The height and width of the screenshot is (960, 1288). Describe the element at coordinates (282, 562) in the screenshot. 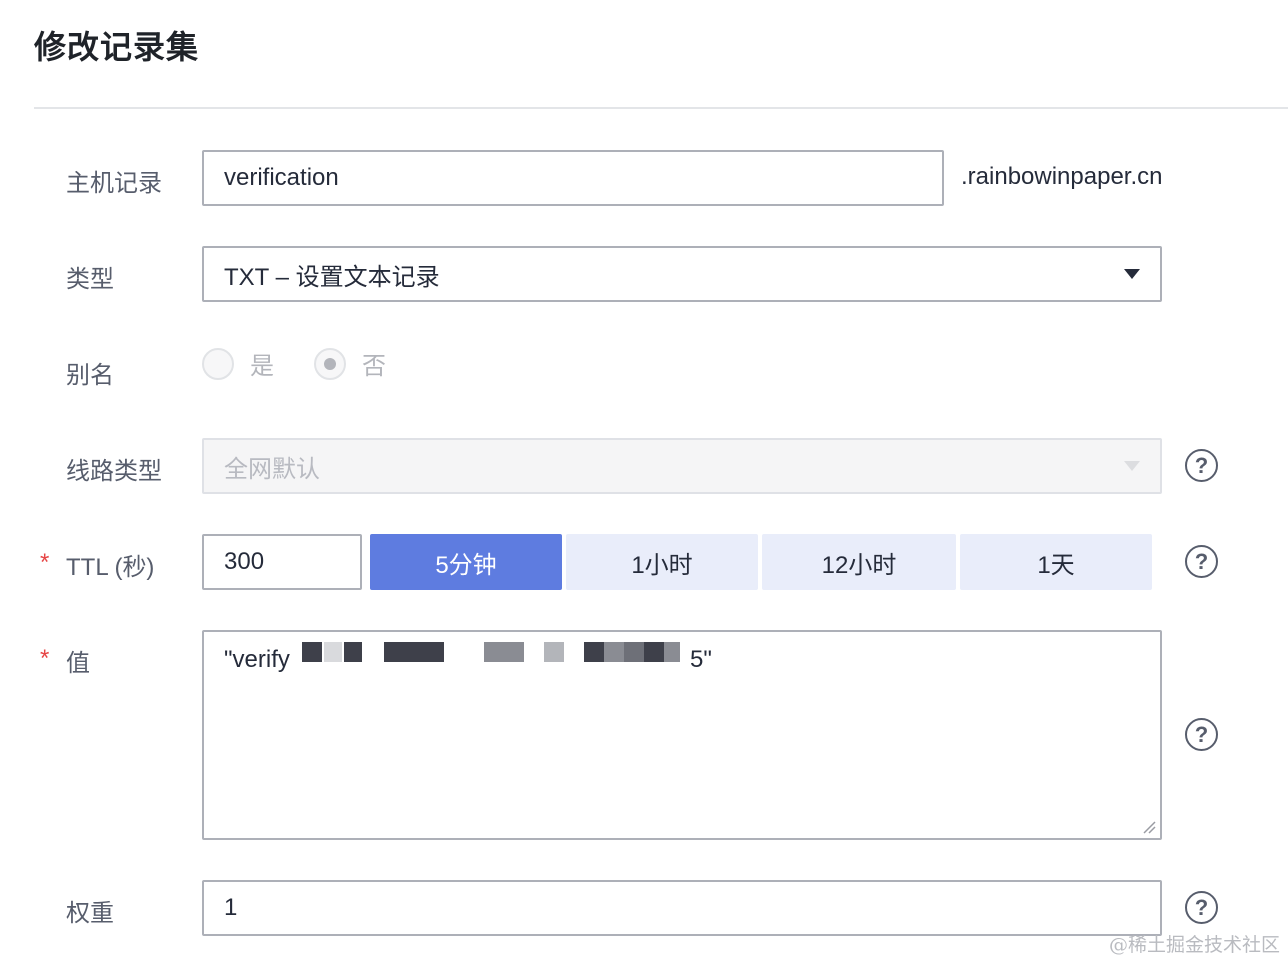

I see `ttl-input: 300` at that location.